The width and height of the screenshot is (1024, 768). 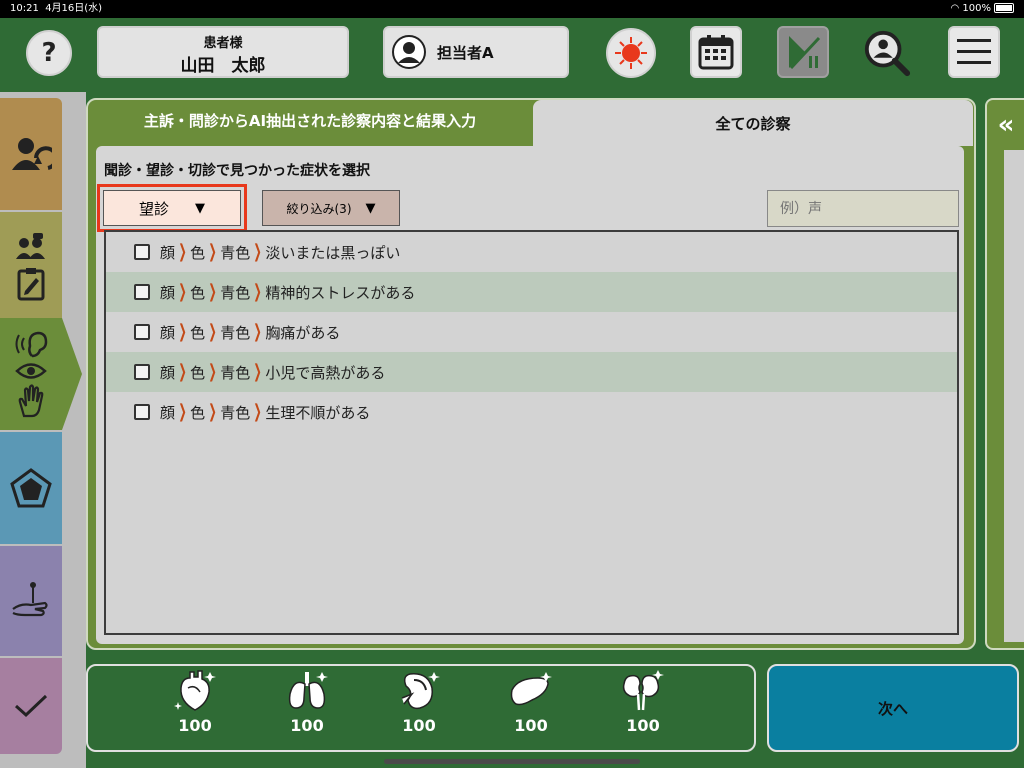 I want to click on section-title: 聞診・望診・切診で見つかった症状を選択, so click(x=237, y=171).